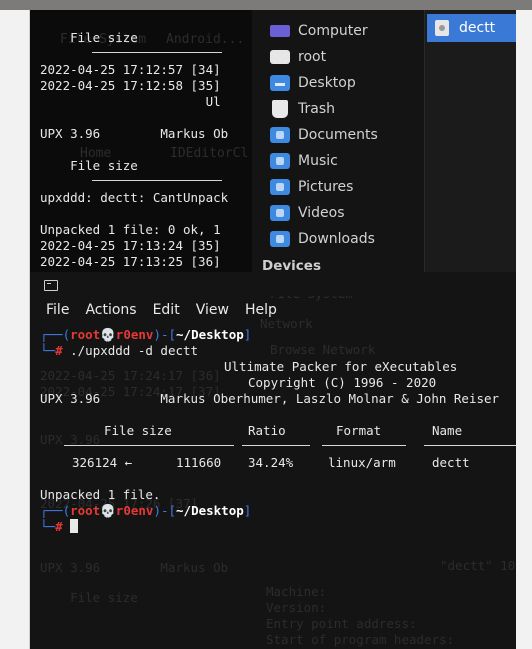 This screenshot has height=649, width=532. Describe the element at coordinates (138, 430) in the screenshot. I see `col-header-file-size: File size` at that location.